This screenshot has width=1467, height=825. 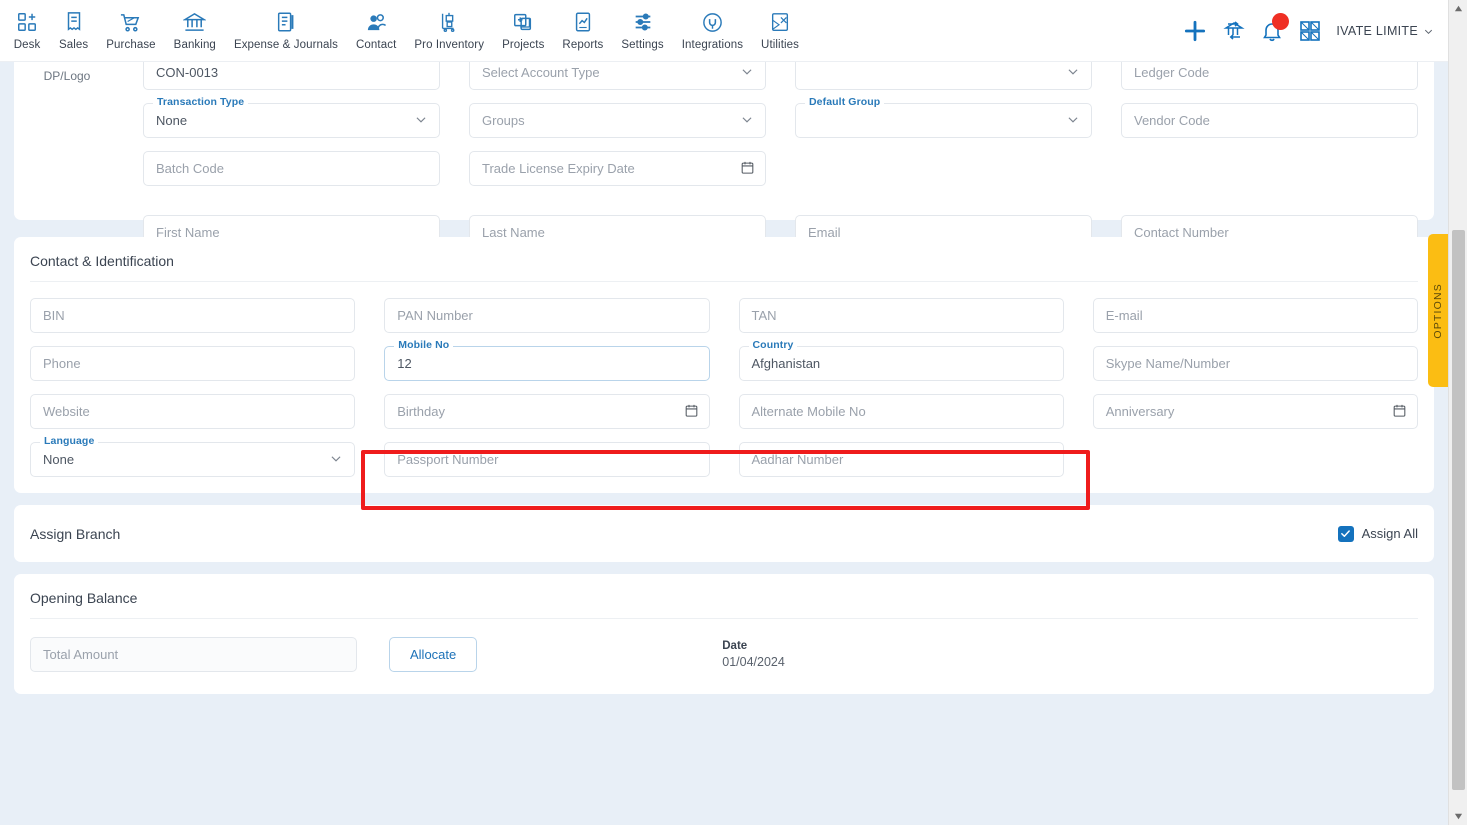 I want to click on options-side-tab: OPTIONS, so click(x=1438, y=310).